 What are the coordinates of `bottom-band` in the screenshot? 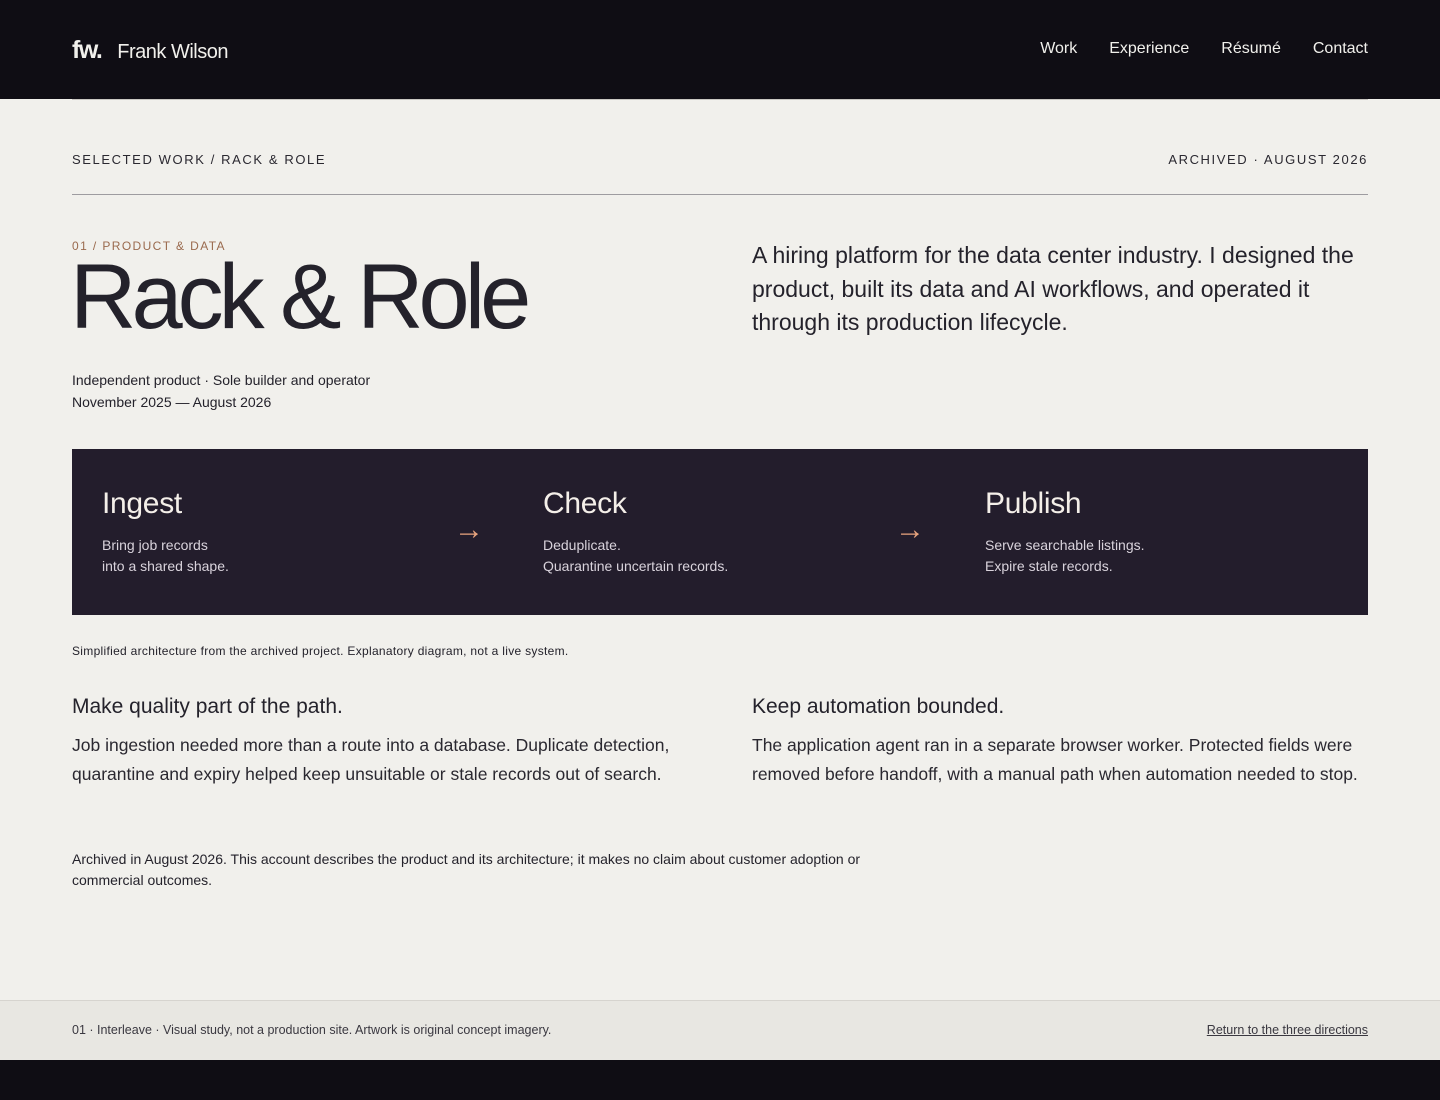 It's located at (720, 1080).